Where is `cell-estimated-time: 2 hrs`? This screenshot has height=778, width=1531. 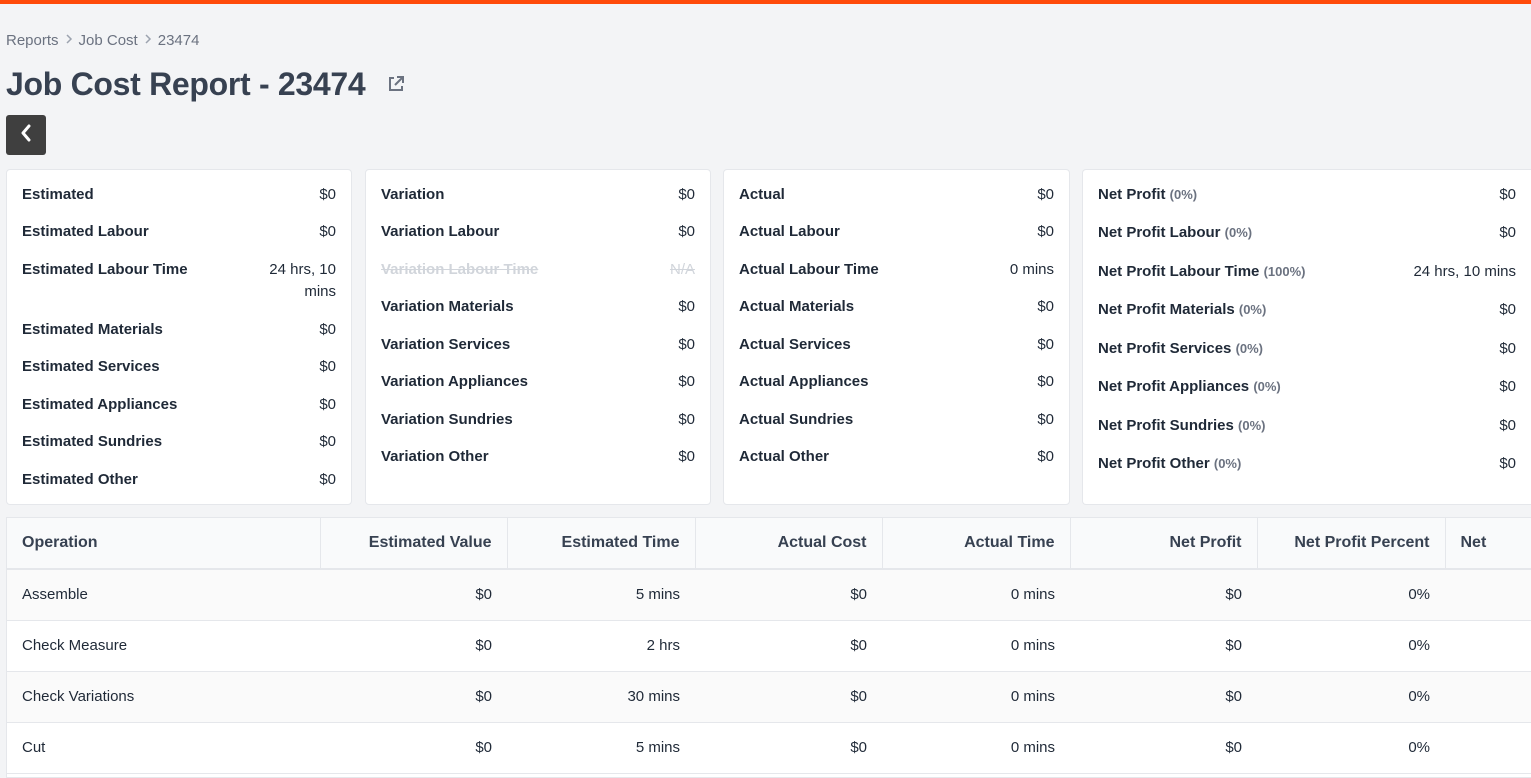
cell-estimated-time: 2 hrs is located at coordinates (601, 646).